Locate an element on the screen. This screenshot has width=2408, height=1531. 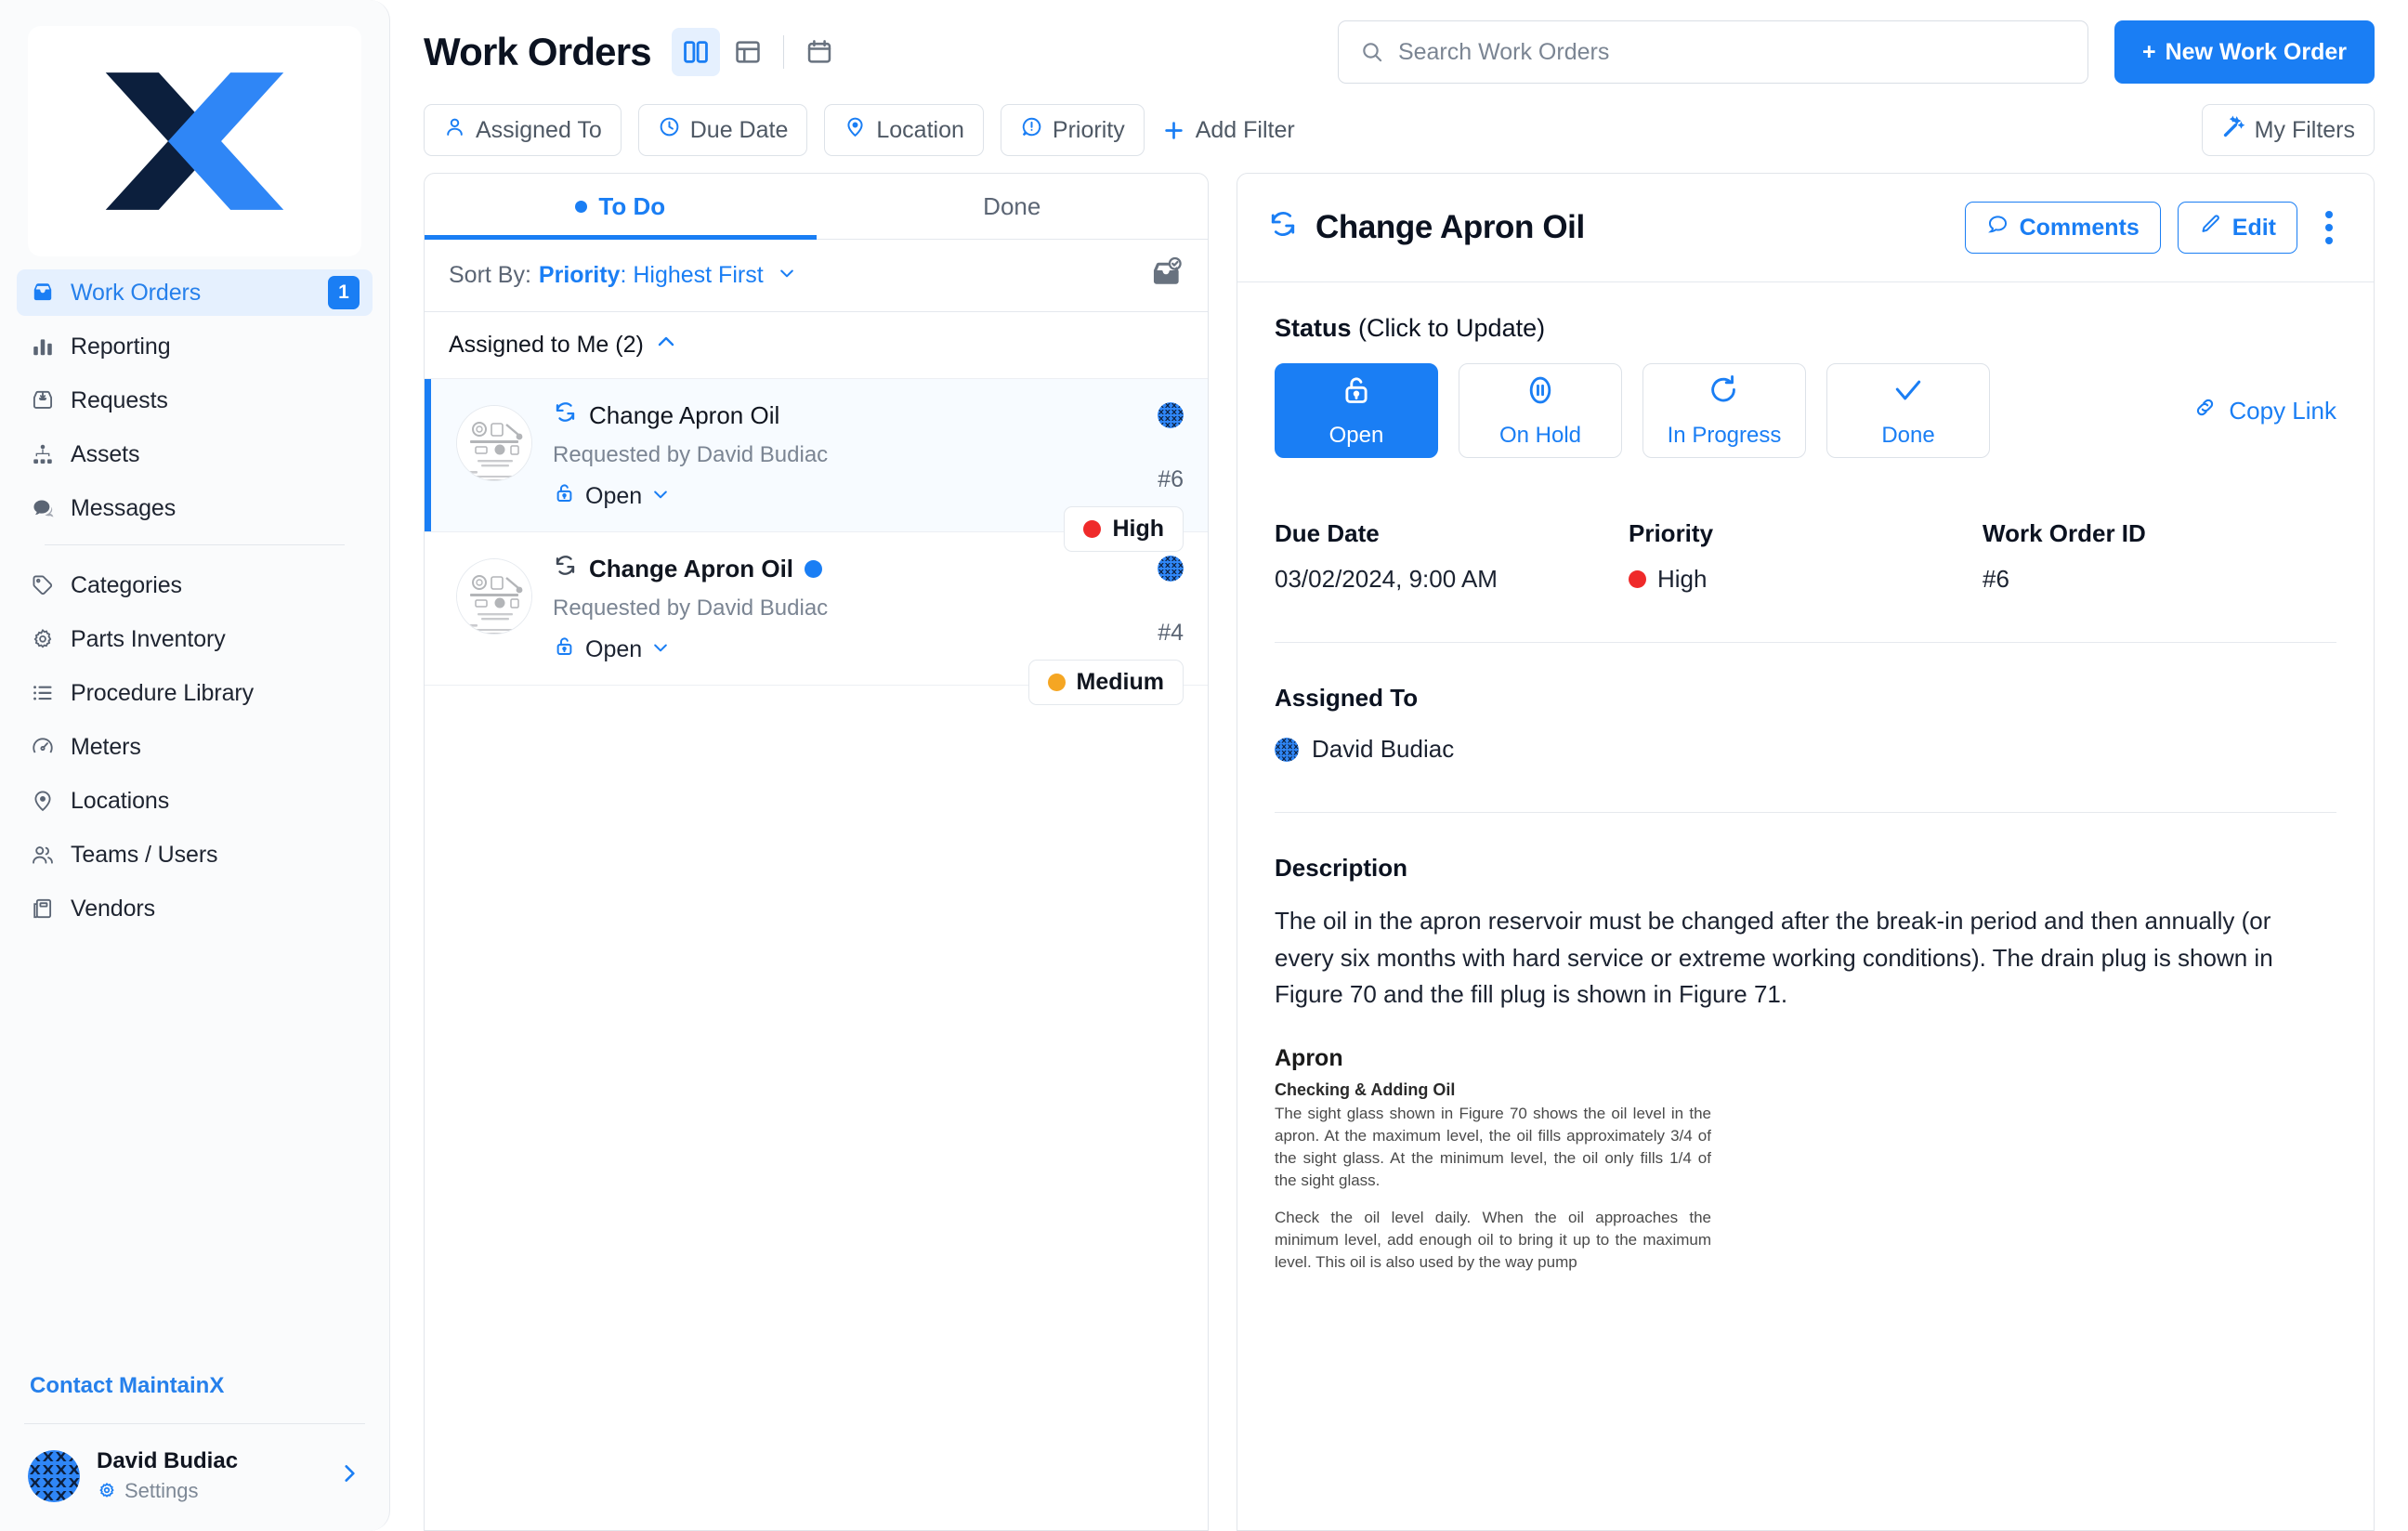
building-icon is located at coordinates (44, 908).